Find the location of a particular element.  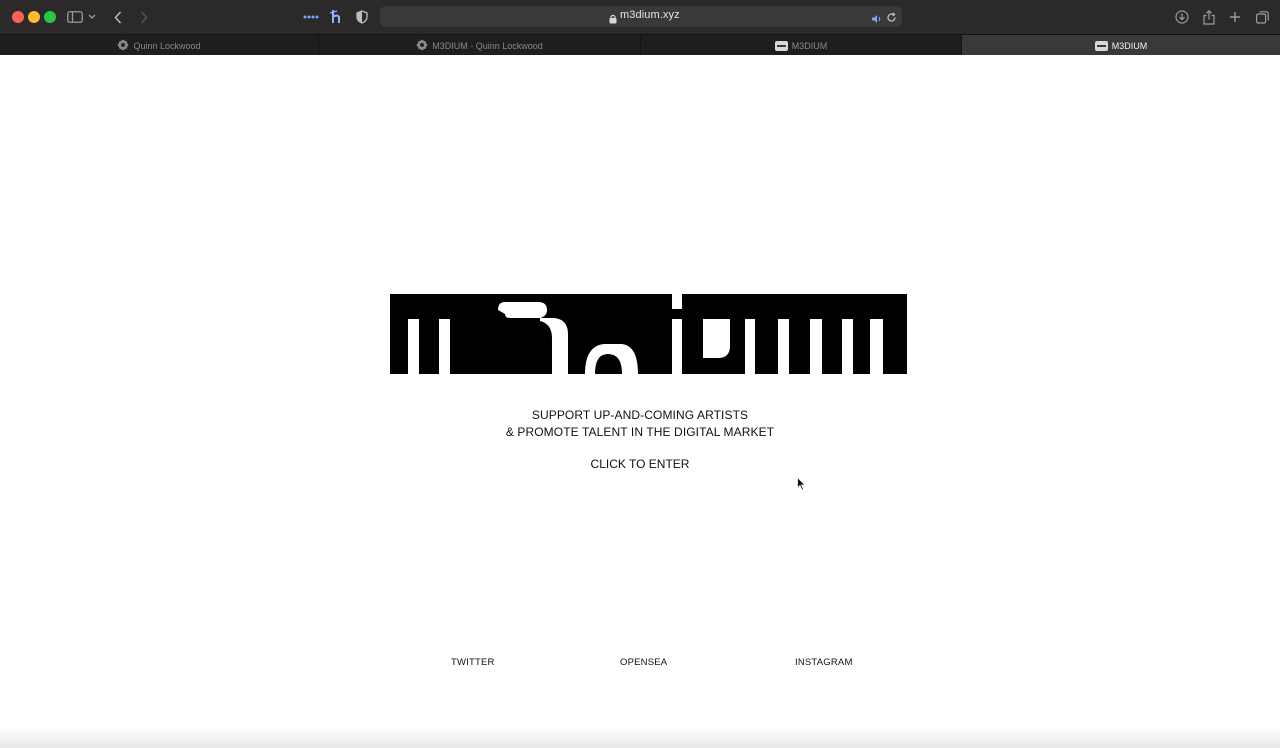

downloads-icon is located at coordinates (1182, 17).